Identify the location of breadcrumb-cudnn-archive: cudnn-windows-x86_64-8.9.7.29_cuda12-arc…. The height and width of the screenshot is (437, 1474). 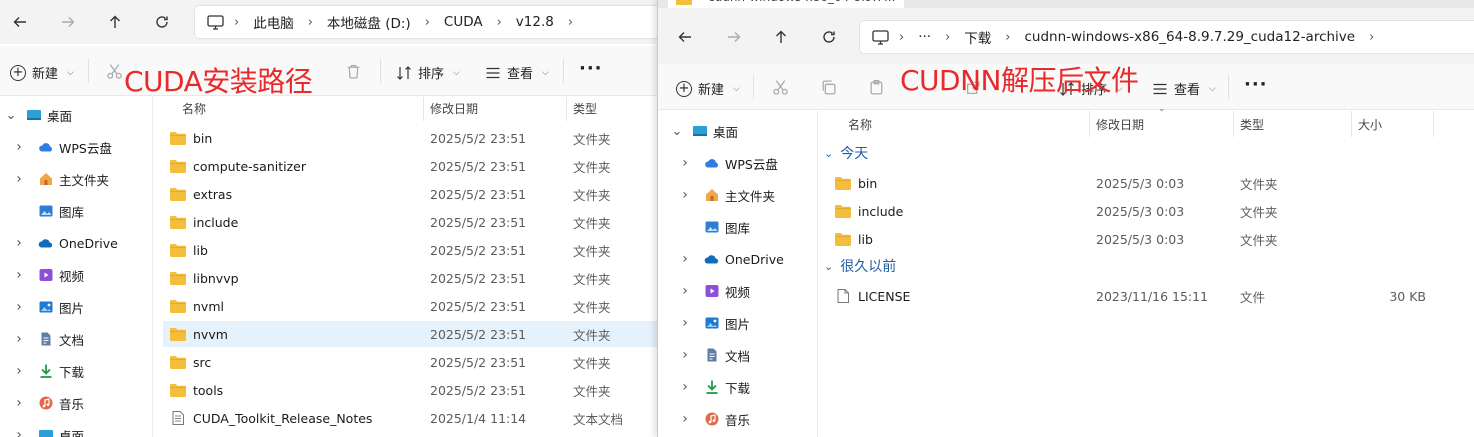
(1189, 37).